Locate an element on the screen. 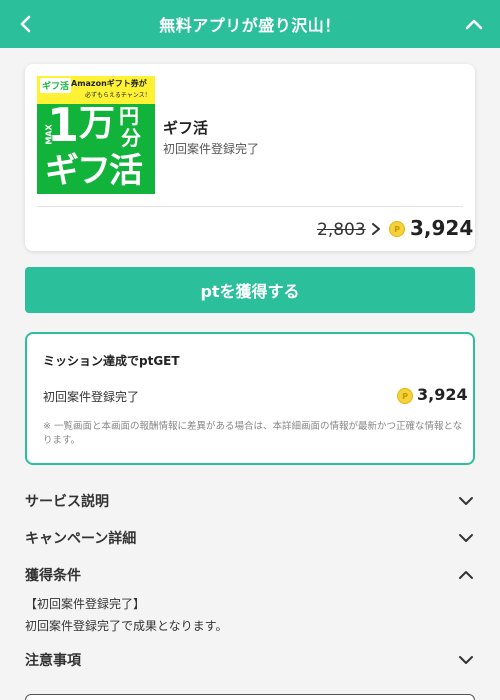  chevron-left-icon is located at coordinates (25, 24).